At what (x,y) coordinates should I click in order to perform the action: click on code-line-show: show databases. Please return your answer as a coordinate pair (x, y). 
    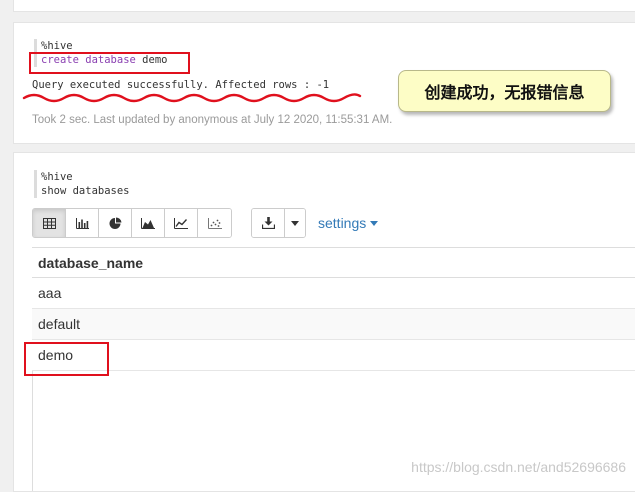
    Looking at the image, I should click on (85, 191).